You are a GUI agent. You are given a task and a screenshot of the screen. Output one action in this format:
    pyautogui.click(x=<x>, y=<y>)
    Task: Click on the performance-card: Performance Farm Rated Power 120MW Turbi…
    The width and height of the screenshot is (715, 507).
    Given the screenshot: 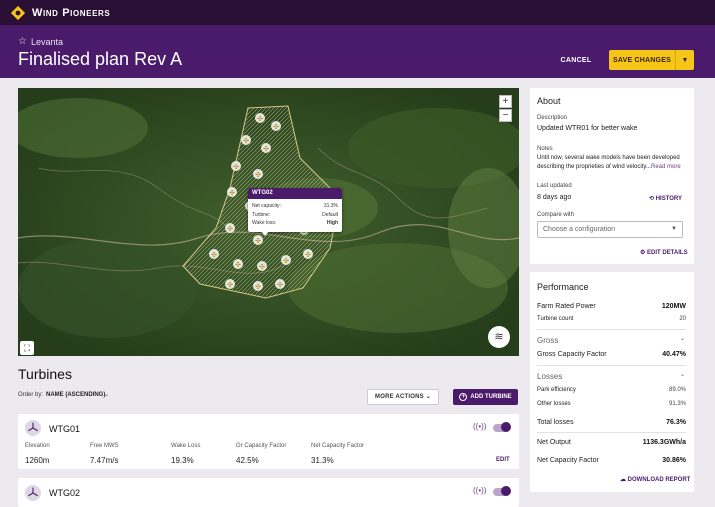 What is the action you would take?
    pyautogui.click(x=612, y=382)
    